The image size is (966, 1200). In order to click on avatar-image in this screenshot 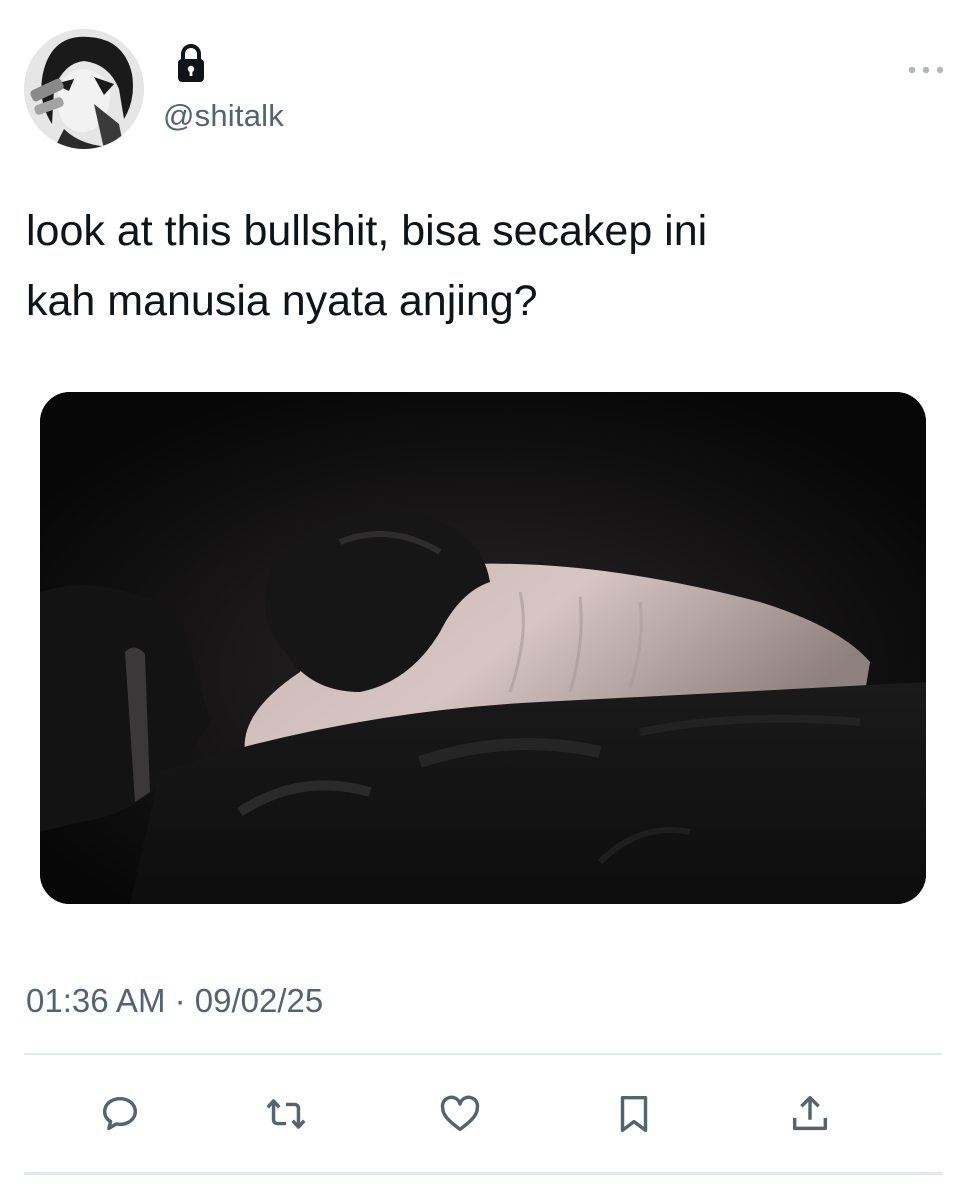, I will do `click(84, 89)`.